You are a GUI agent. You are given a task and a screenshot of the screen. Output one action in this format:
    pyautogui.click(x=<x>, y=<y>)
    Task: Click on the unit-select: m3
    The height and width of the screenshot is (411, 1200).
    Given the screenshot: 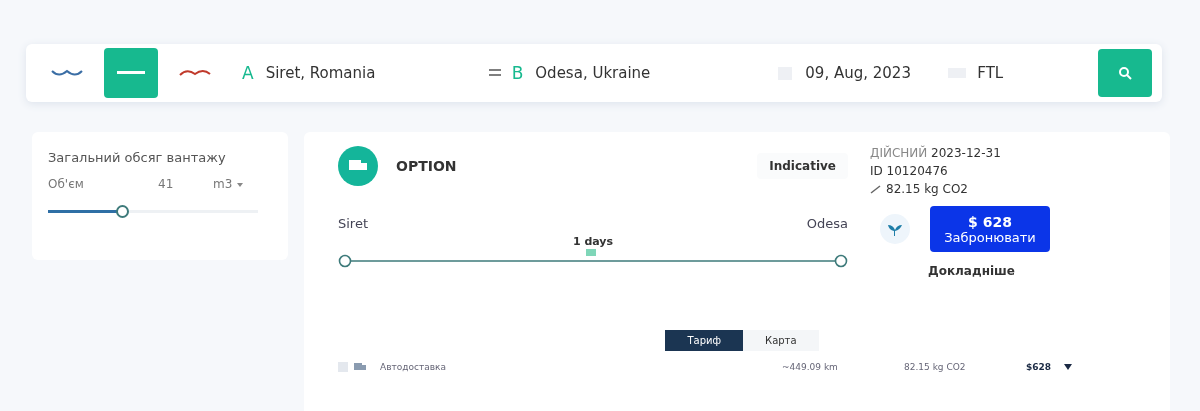 What is the action you would take?
    pyautogui.click(x=229, y=184)
    